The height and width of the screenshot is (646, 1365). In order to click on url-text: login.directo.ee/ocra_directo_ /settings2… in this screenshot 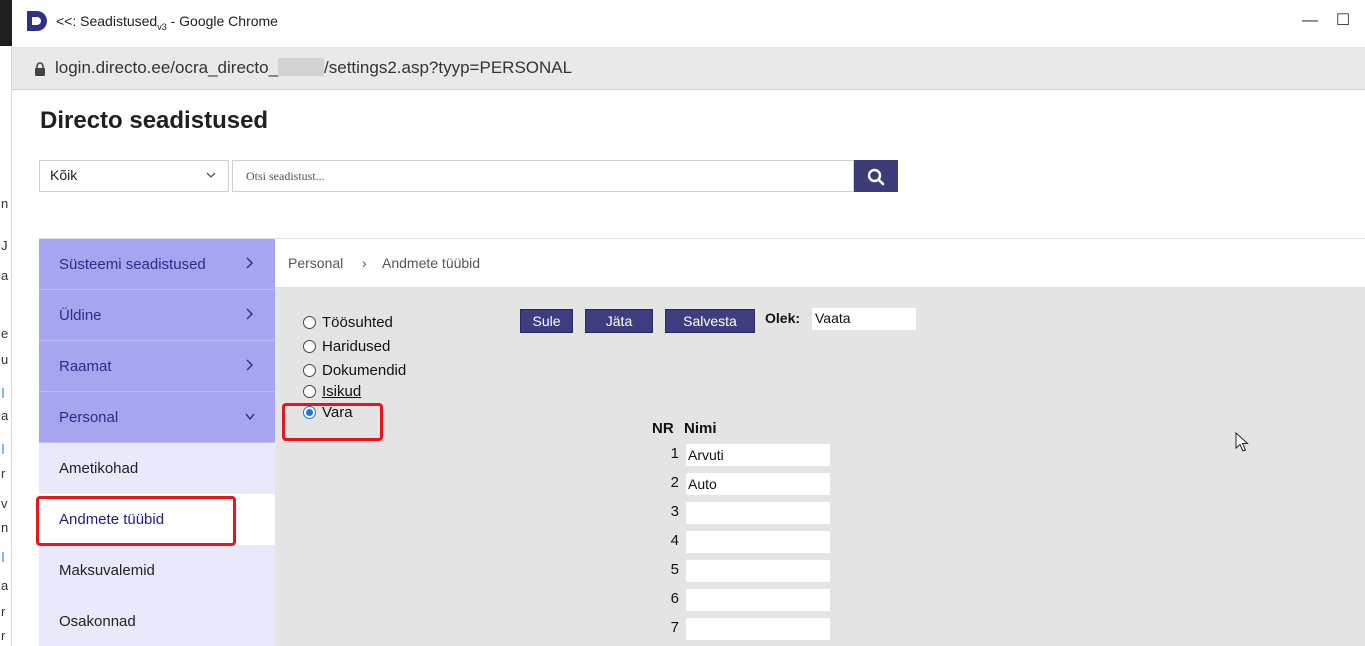, I will do `click(313, 68)`.